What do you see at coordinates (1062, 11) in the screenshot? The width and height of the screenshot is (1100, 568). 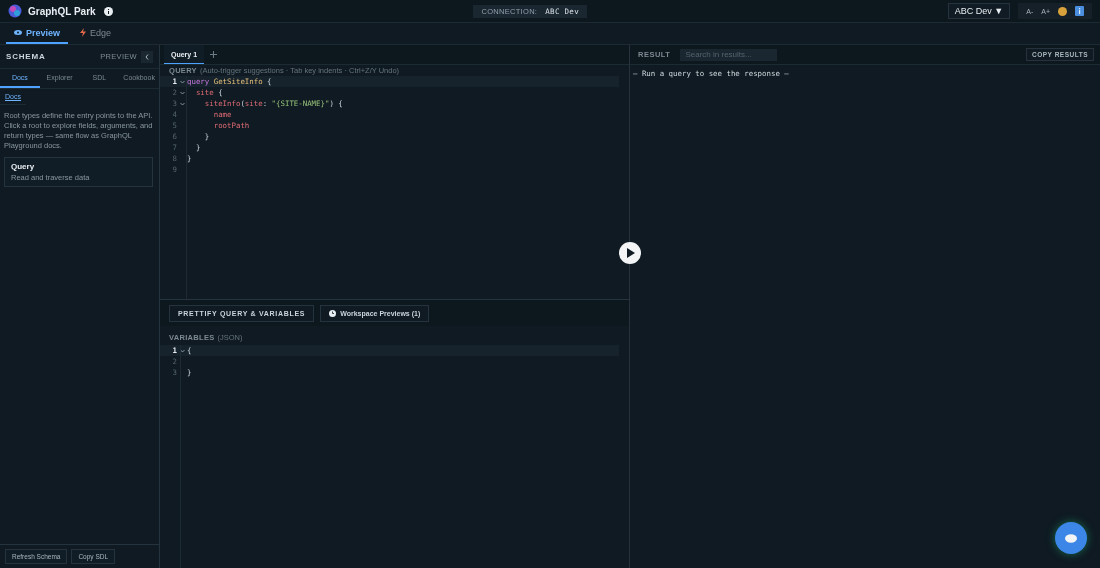 I see `theme-toggle-icon` at bounding box center [1062, 11].